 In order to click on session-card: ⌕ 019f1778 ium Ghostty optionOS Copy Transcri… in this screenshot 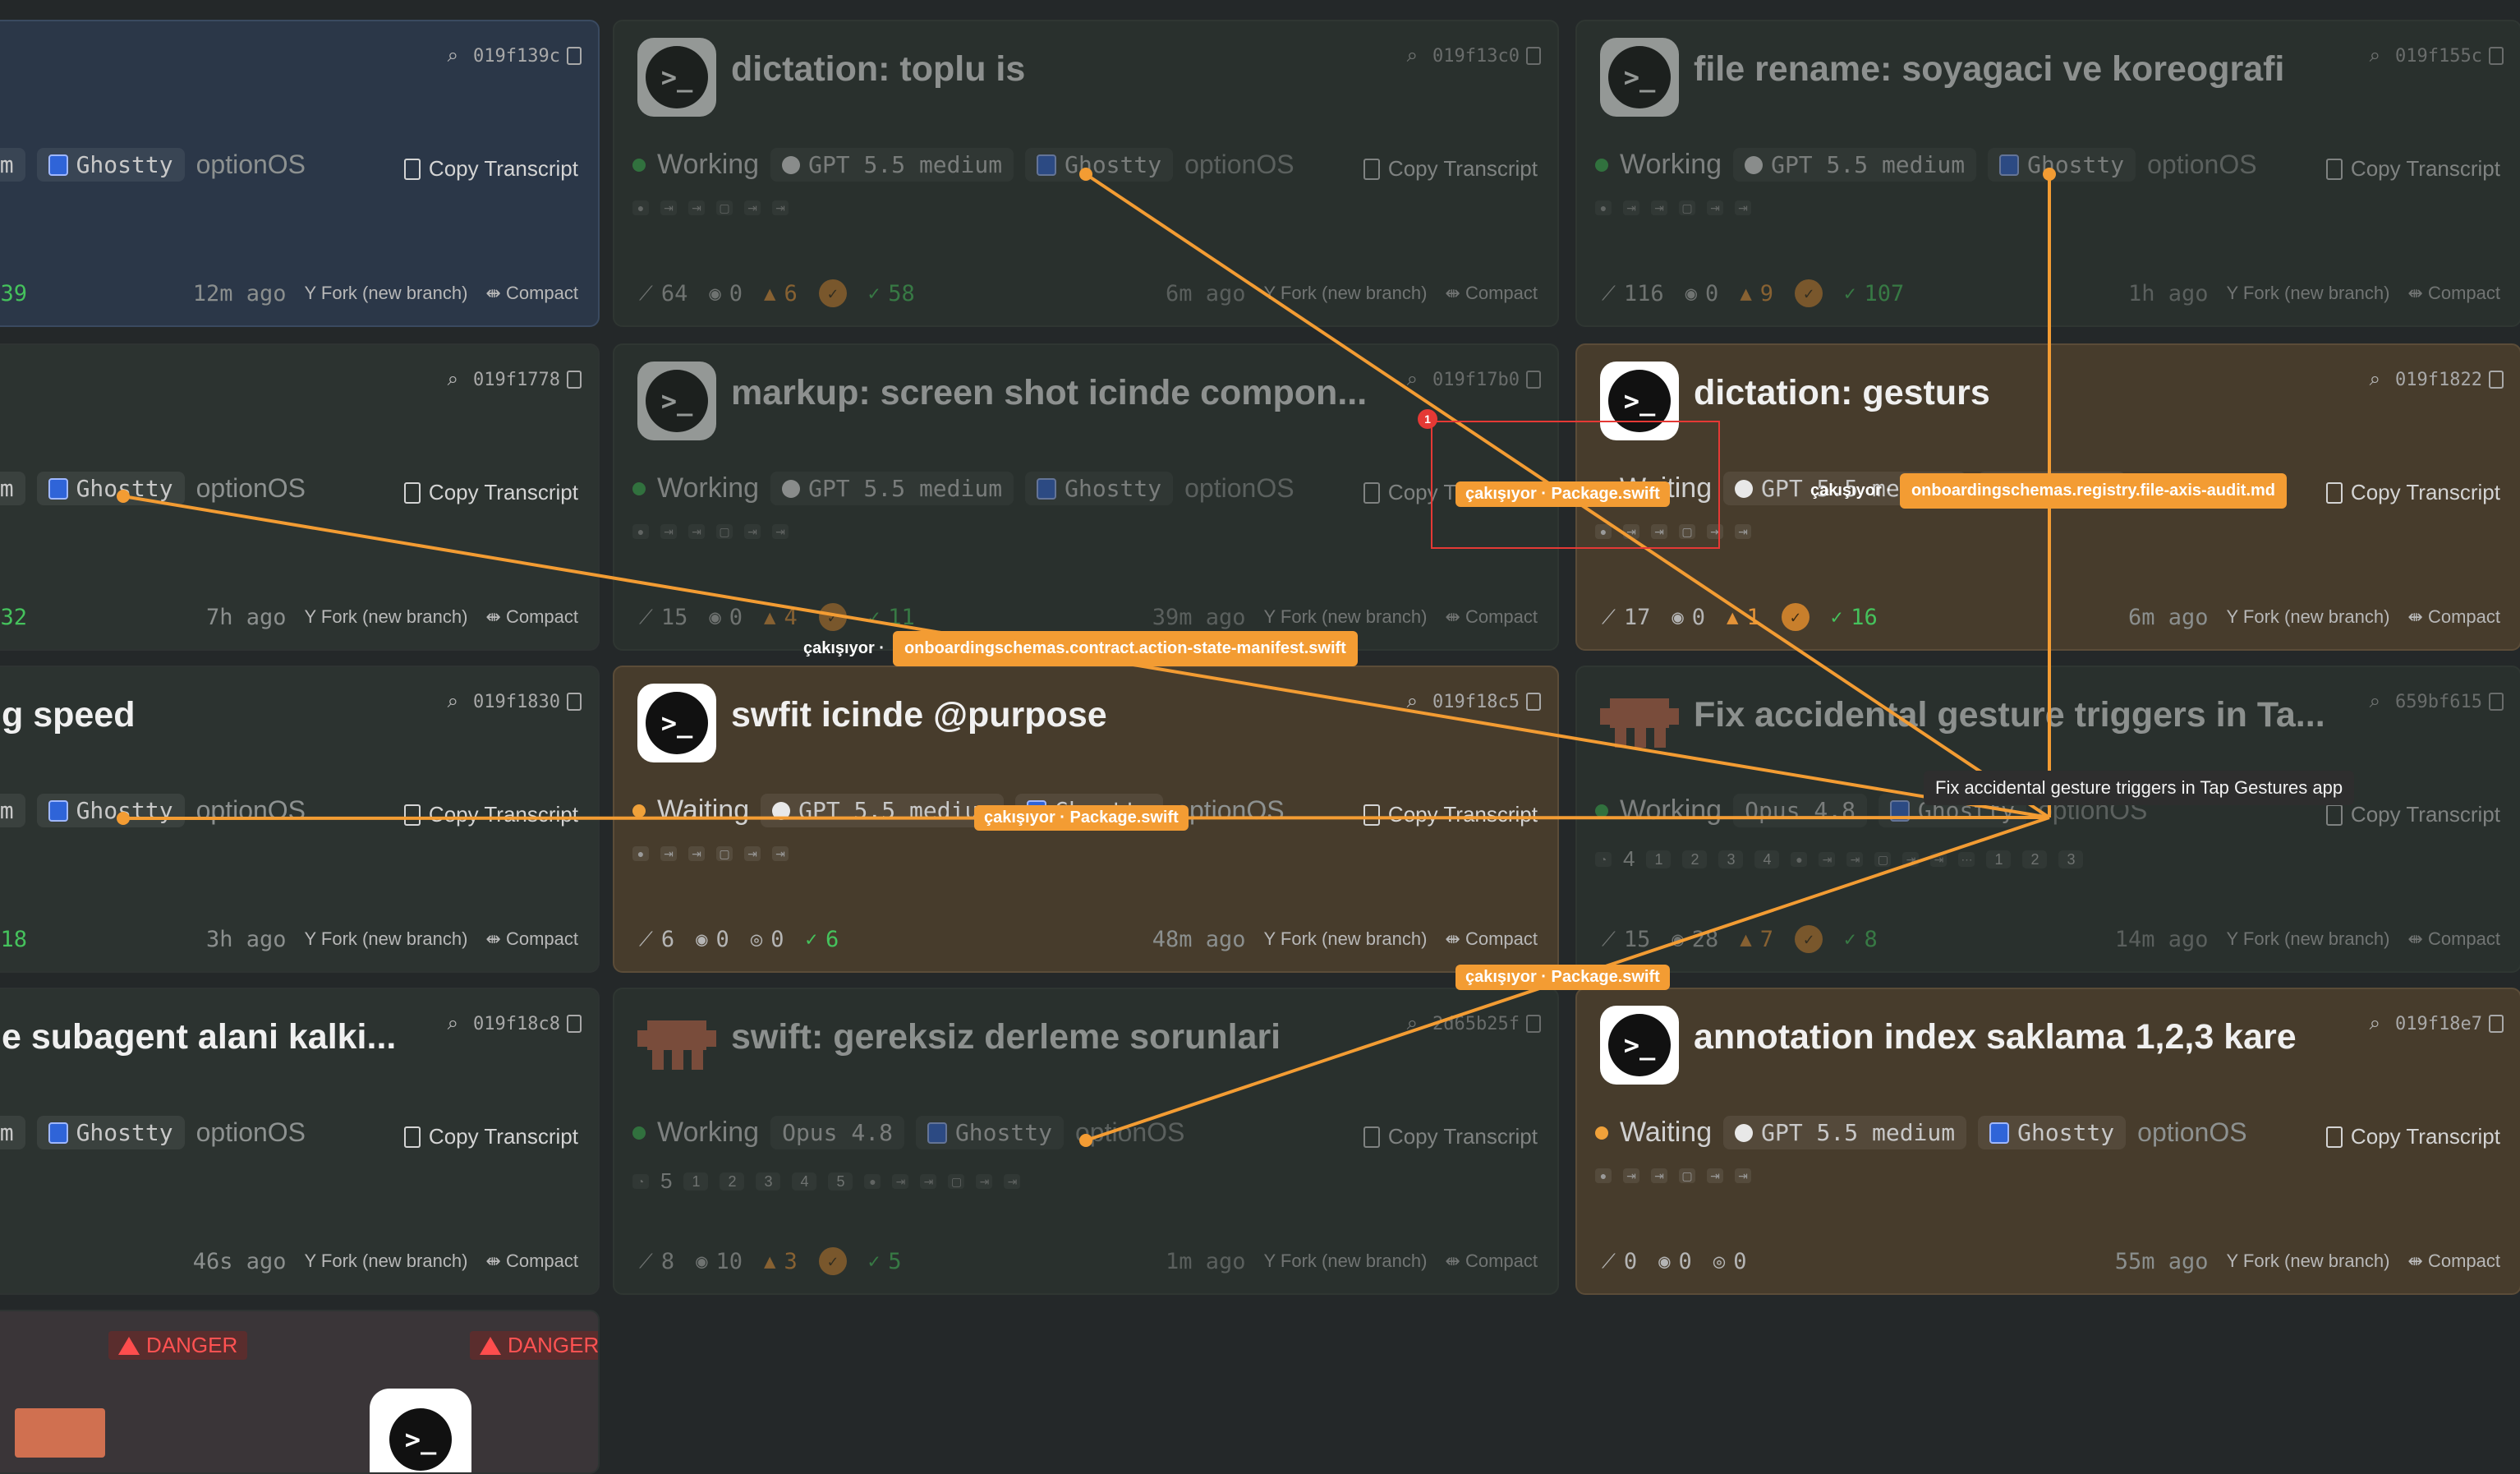, I will do `click(300, 497)`.